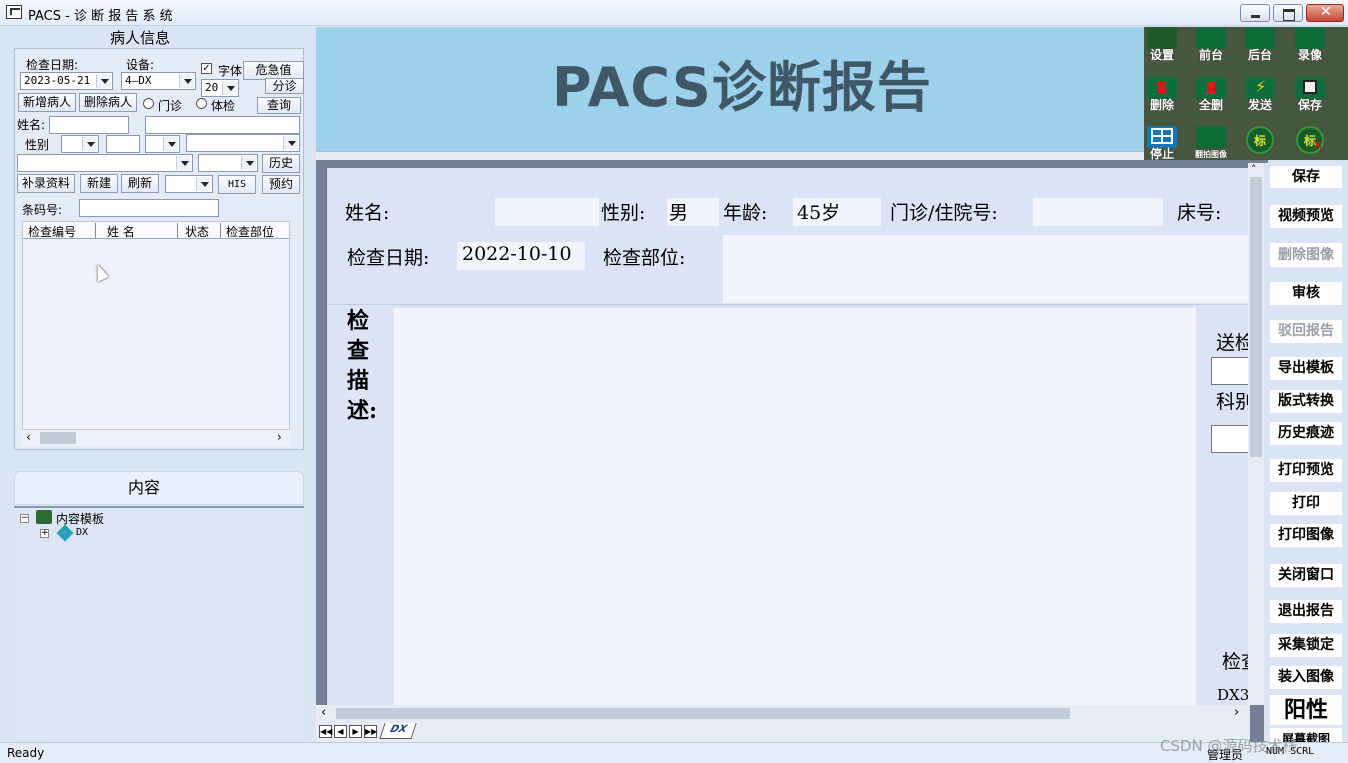  What do you see at coordinates (837, 212) in the screenshot?
I see `report-age-field: 45岁` at bounding box center [837, 212].